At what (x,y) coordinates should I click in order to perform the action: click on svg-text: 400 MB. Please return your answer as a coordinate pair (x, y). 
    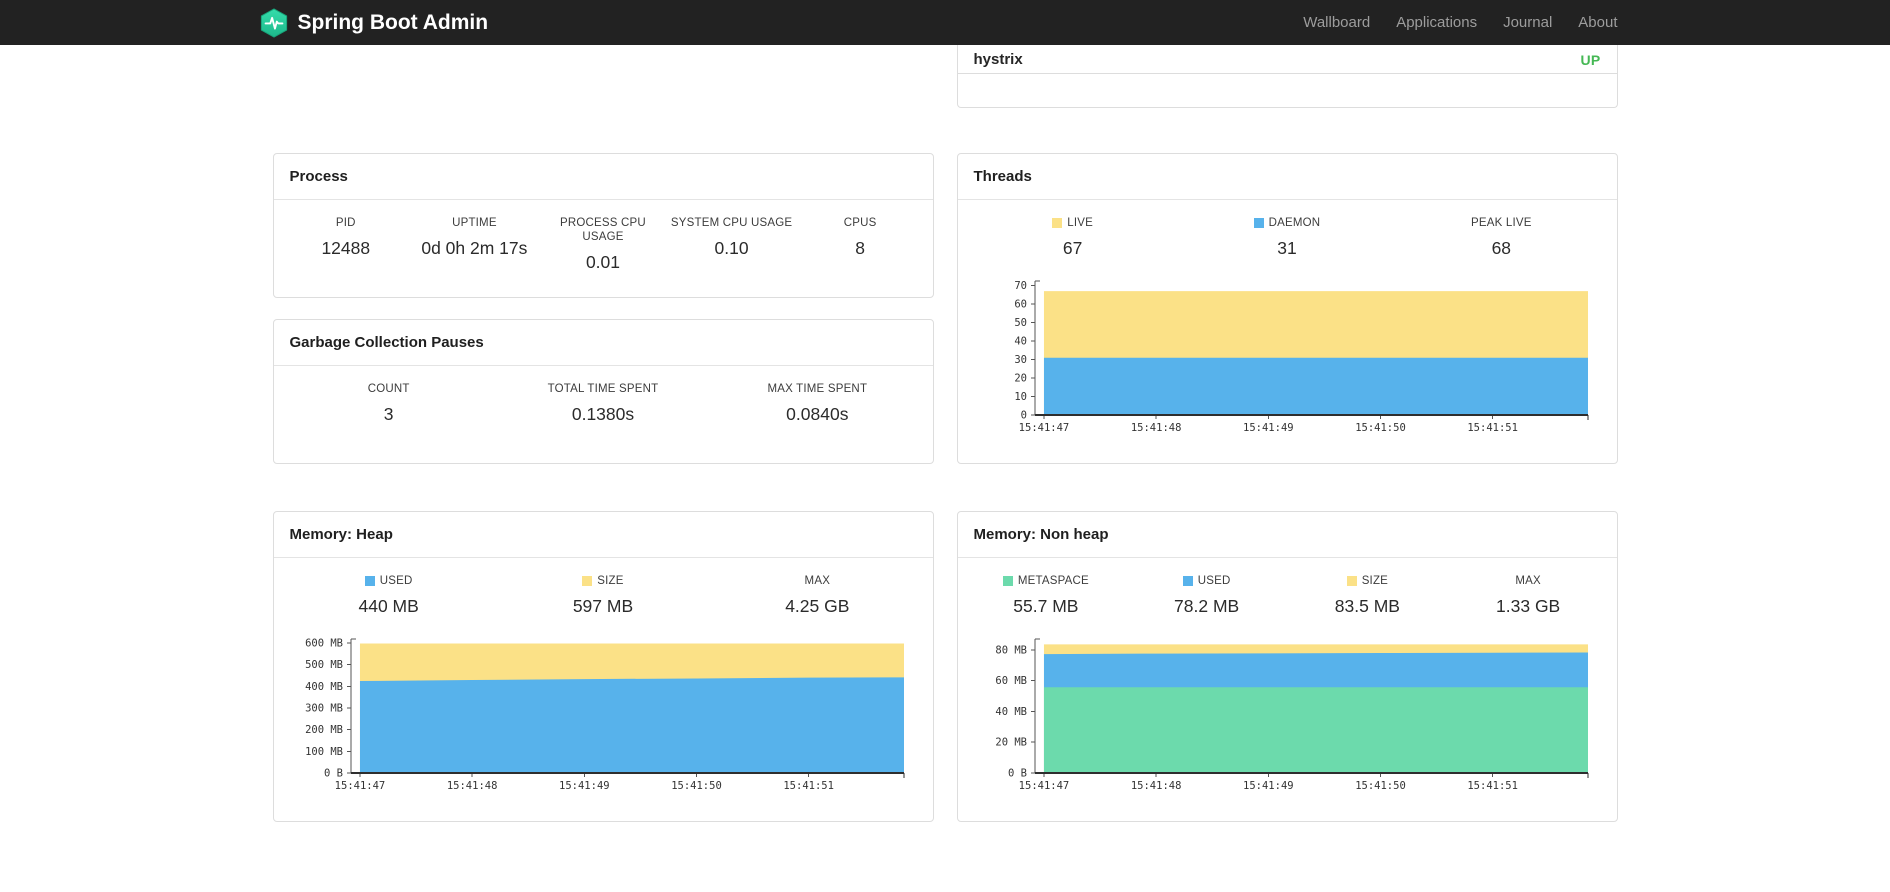
    Looking at the image, I should click on (324, 687).